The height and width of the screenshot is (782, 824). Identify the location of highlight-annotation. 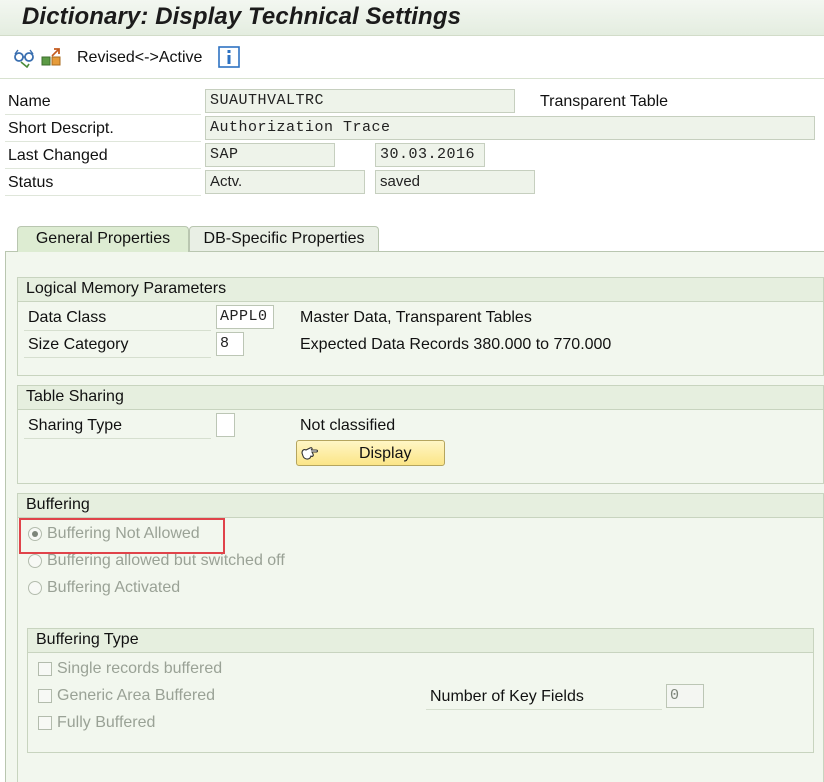
(122, 536).